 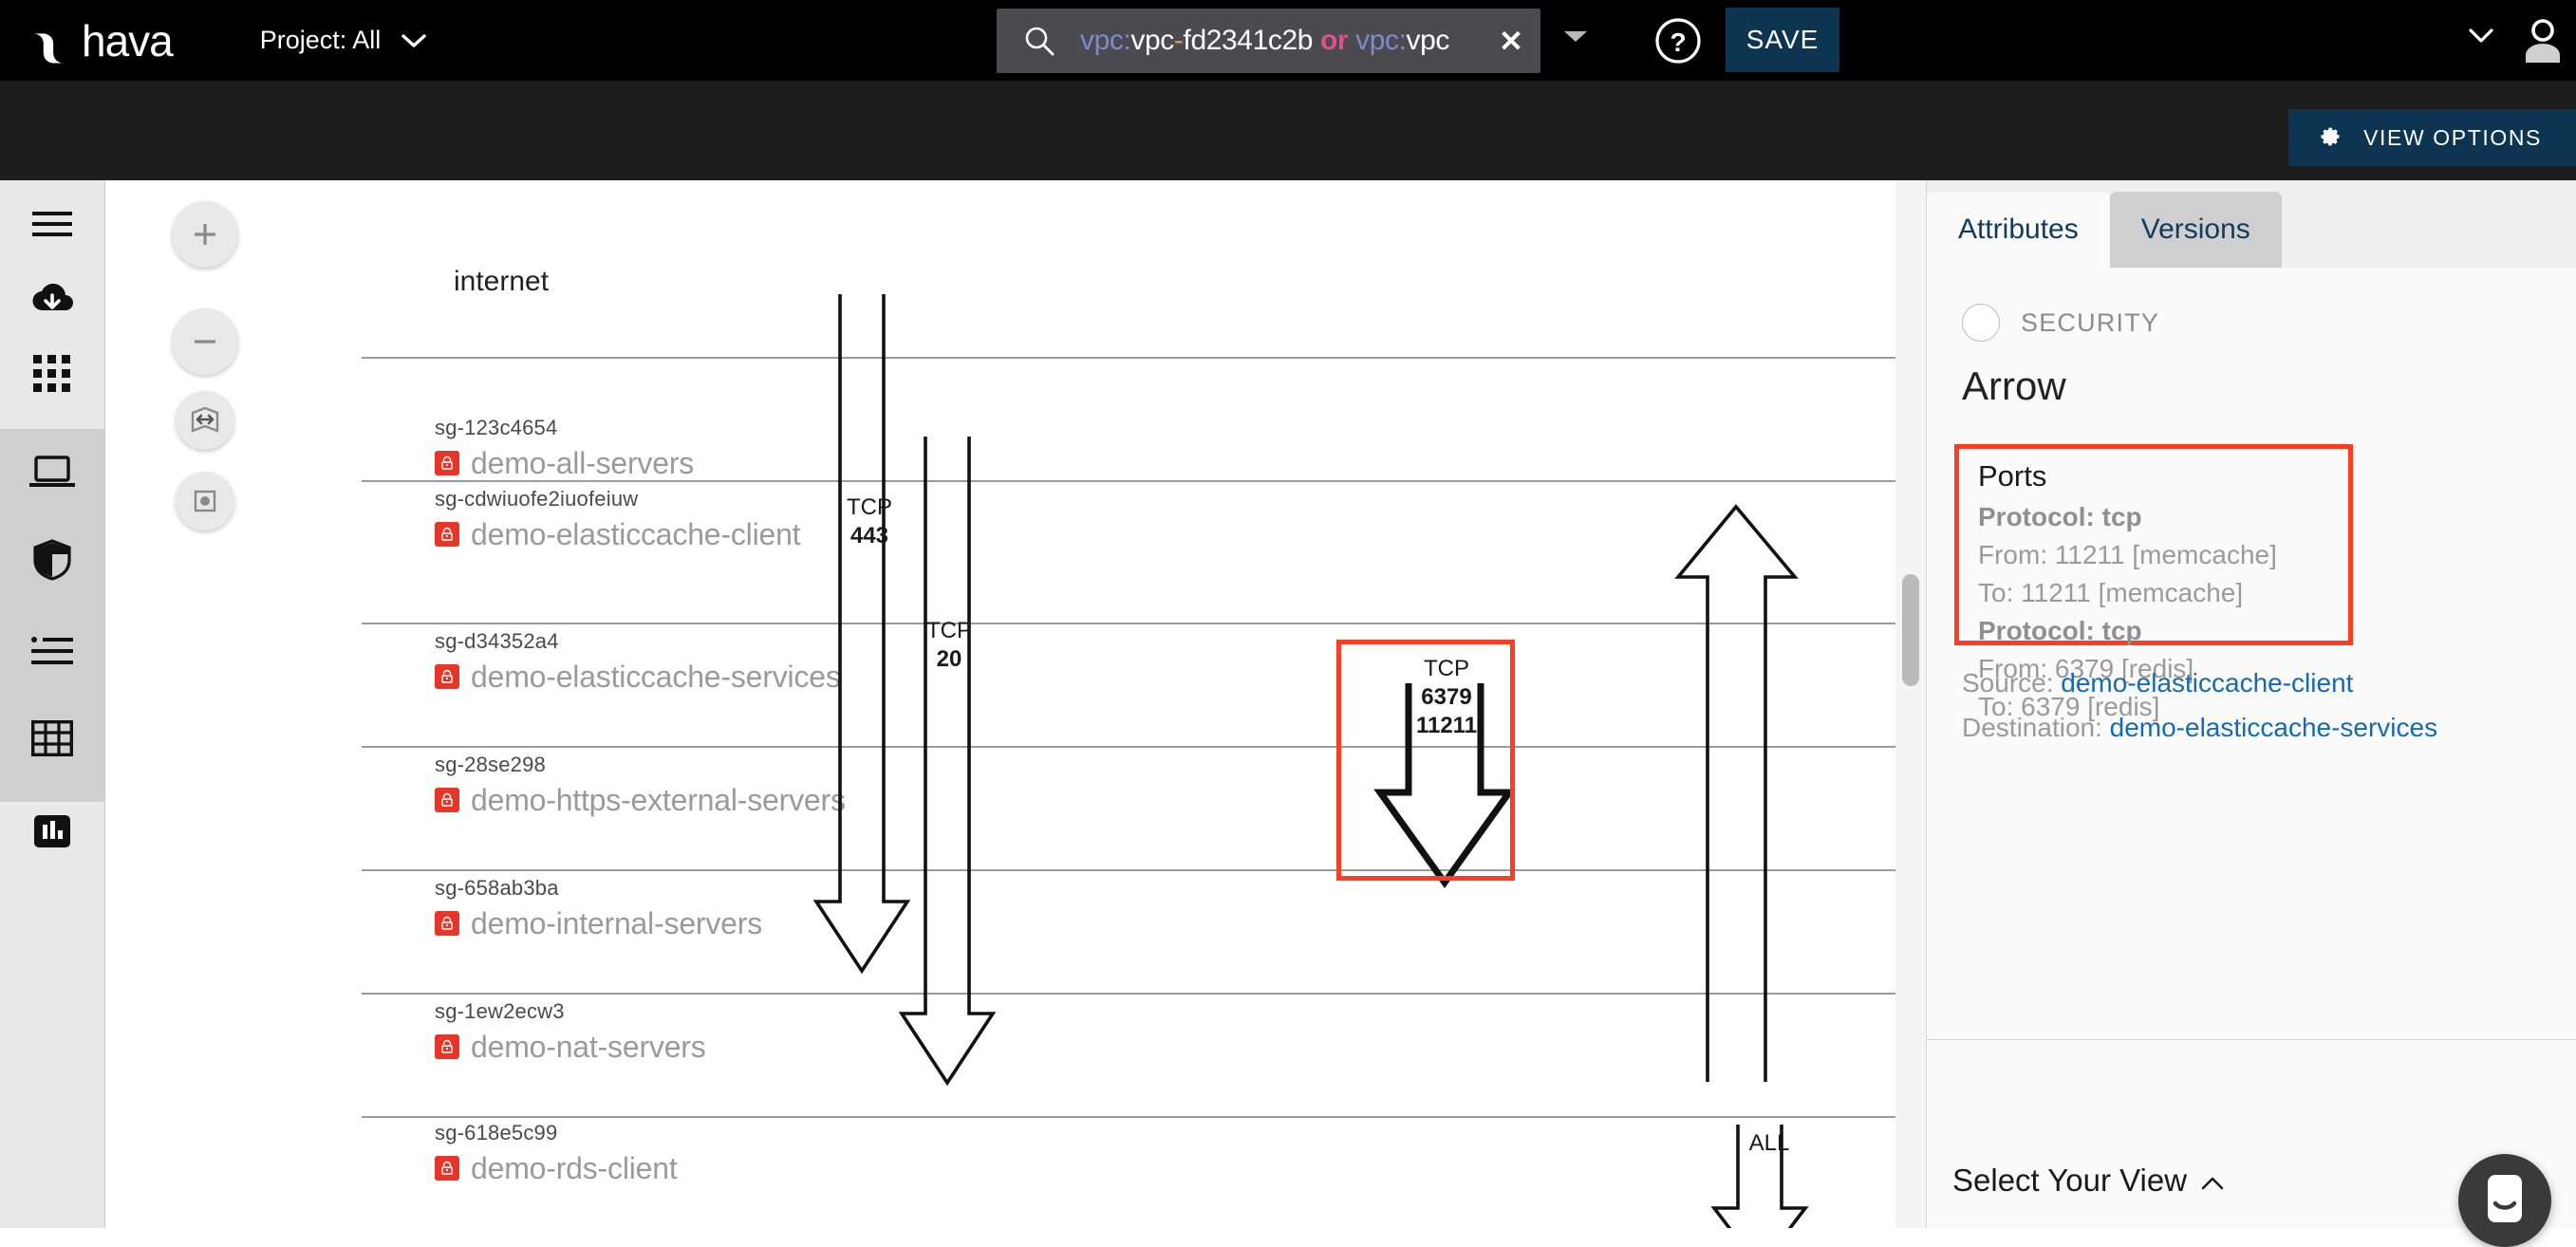 I want to click on destination-label: Destination:, so click(x=2036, y=727).